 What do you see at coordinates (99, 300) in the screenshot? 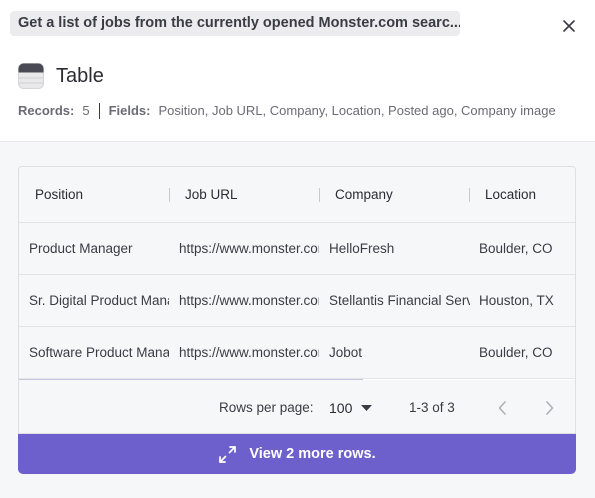
I see `cell-position: Sr. Digital Product Manager` at bounding box center [99, 300].